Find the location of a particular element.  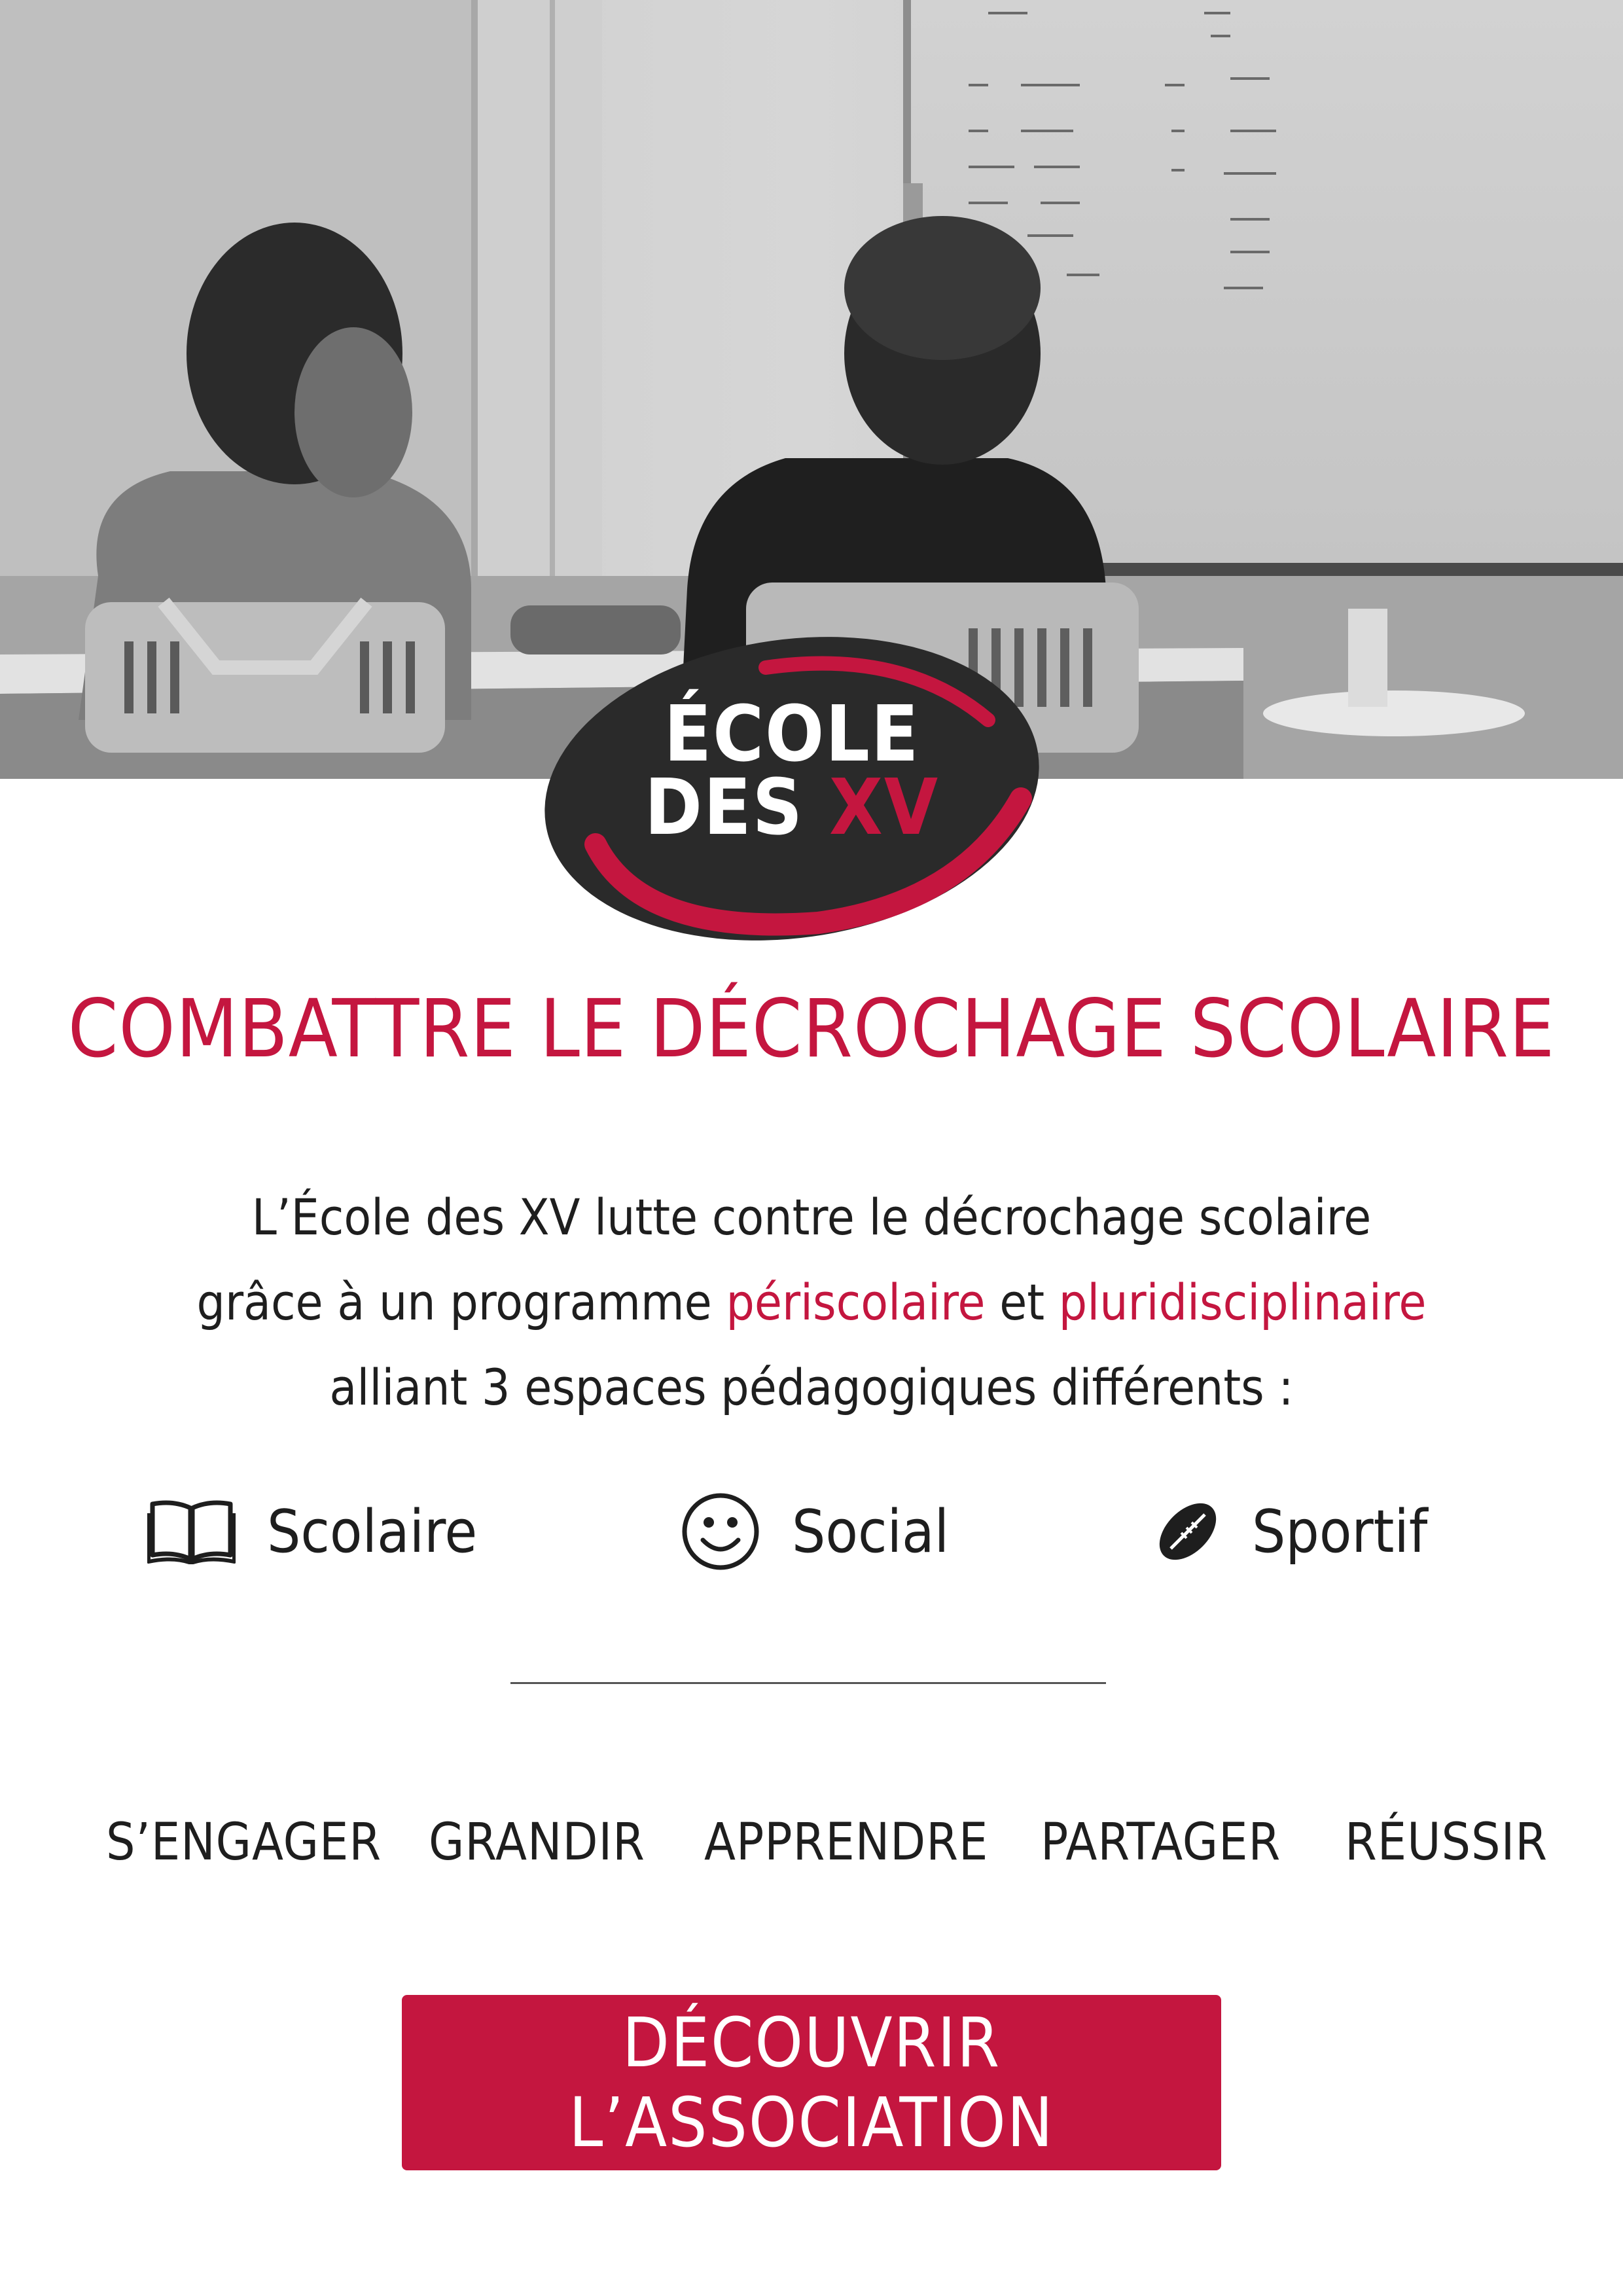

logo-line-des-xv: DES XV is located at coordinates (792, 807).